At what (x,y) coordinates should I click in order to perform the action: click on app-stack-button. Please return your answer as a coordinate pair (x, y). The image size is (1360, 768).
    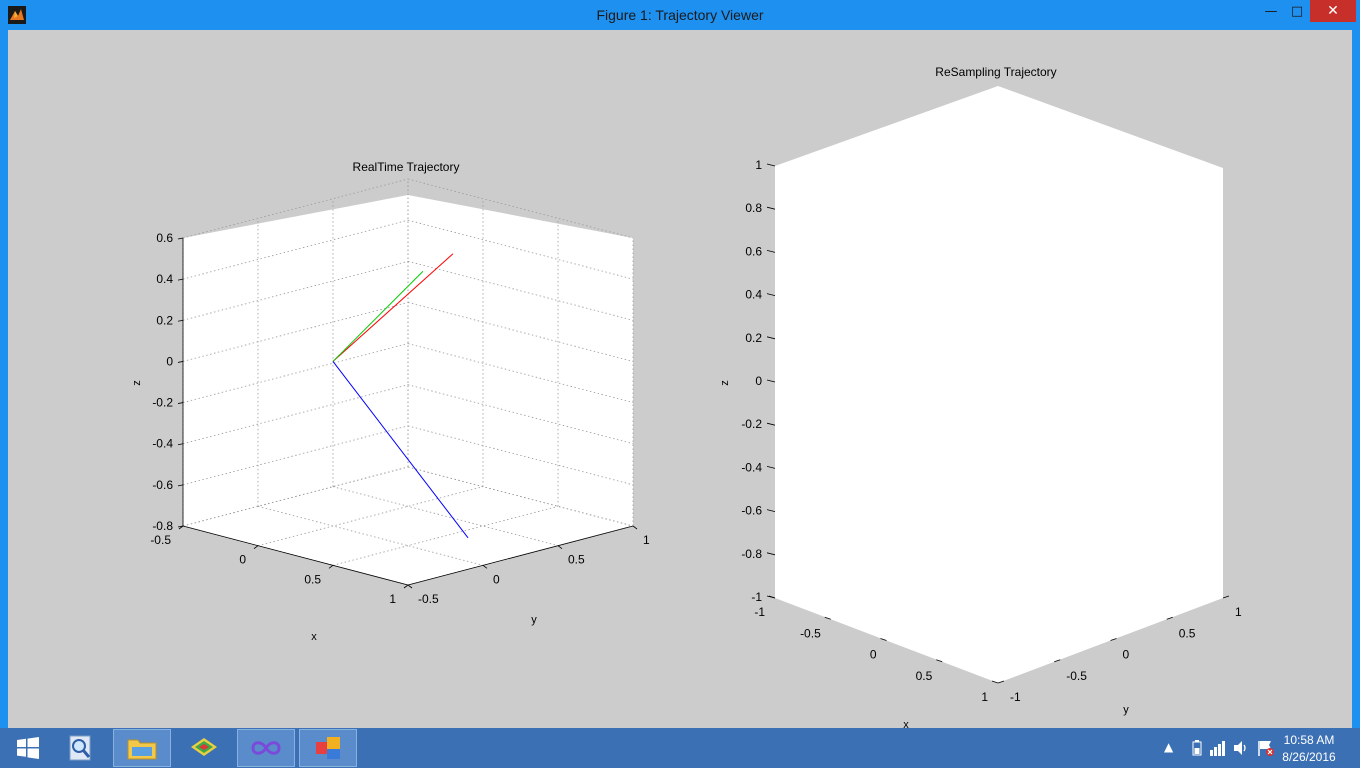
    Looking at the image, I should click on (204, 748).